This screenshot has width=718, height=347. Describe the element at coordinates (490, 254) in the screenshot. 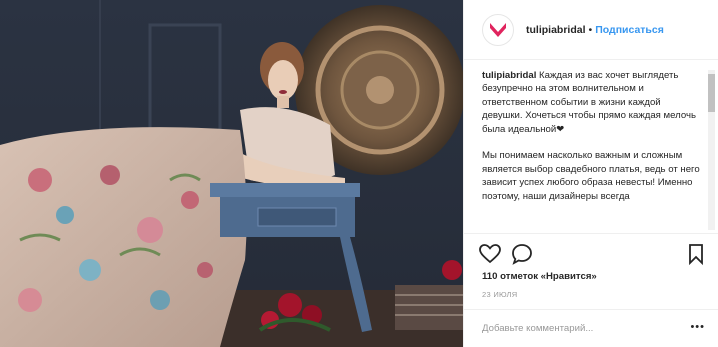

I see `heart-icon` at that location.